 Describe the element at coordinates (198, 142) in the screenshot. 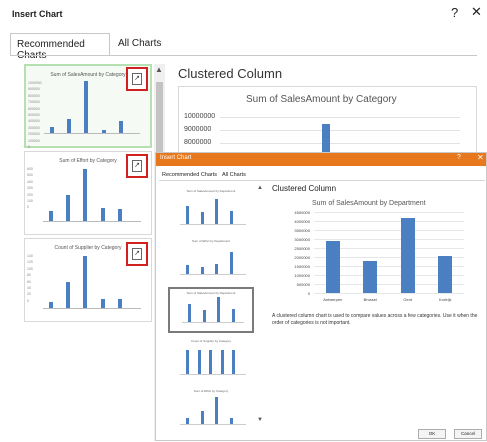

I see `y-tick-label: 8000000` at that location.